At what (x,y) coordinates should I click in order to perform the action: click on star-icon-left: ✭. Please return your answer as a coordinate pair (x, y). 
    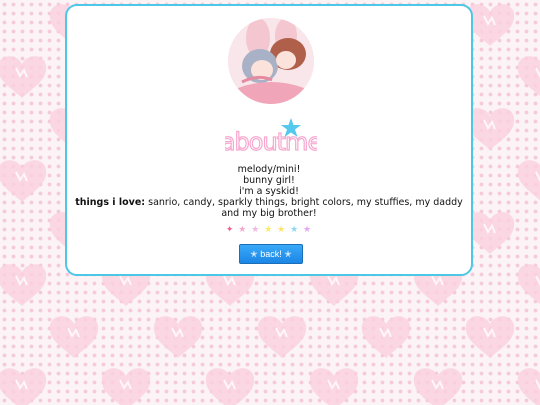
    Looking at the image, I should click on (254, 254).